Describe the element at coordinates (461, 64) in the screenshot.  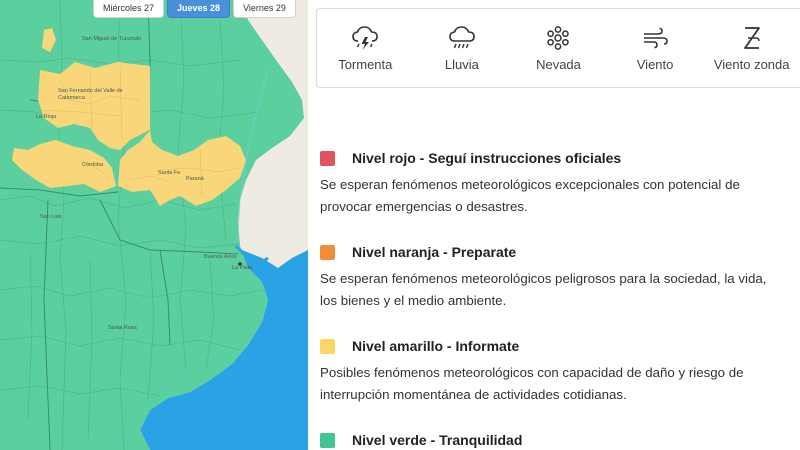
I see `event-label-lluvia: Lluvia` at that location.